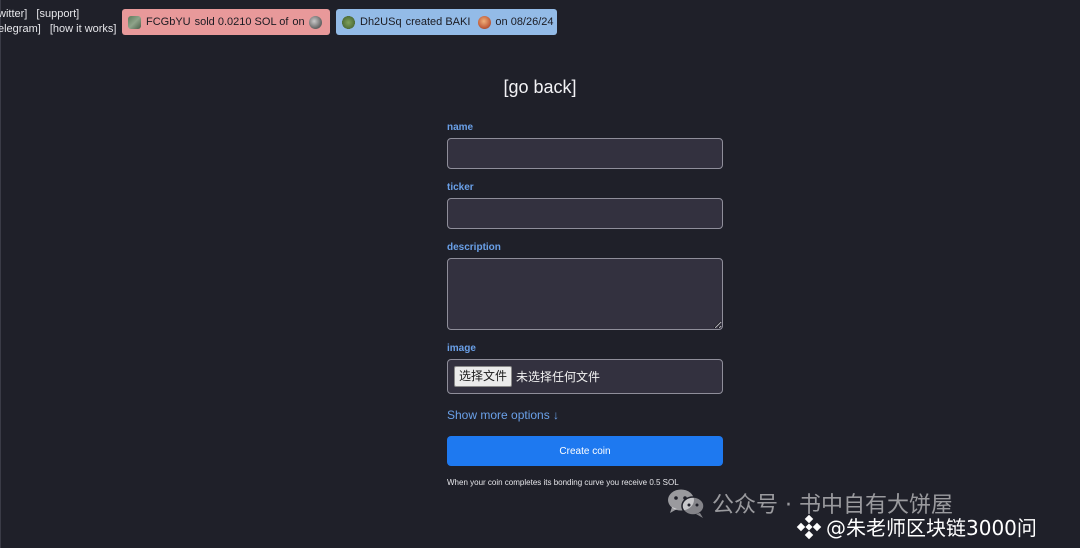 Image resolution: width=1080 pixels, height=548 pixels. What do you see at coordinates (585, 451) in the screenshot?
I see `create-coin-button: Create coin` at bounding box center [585, 451].